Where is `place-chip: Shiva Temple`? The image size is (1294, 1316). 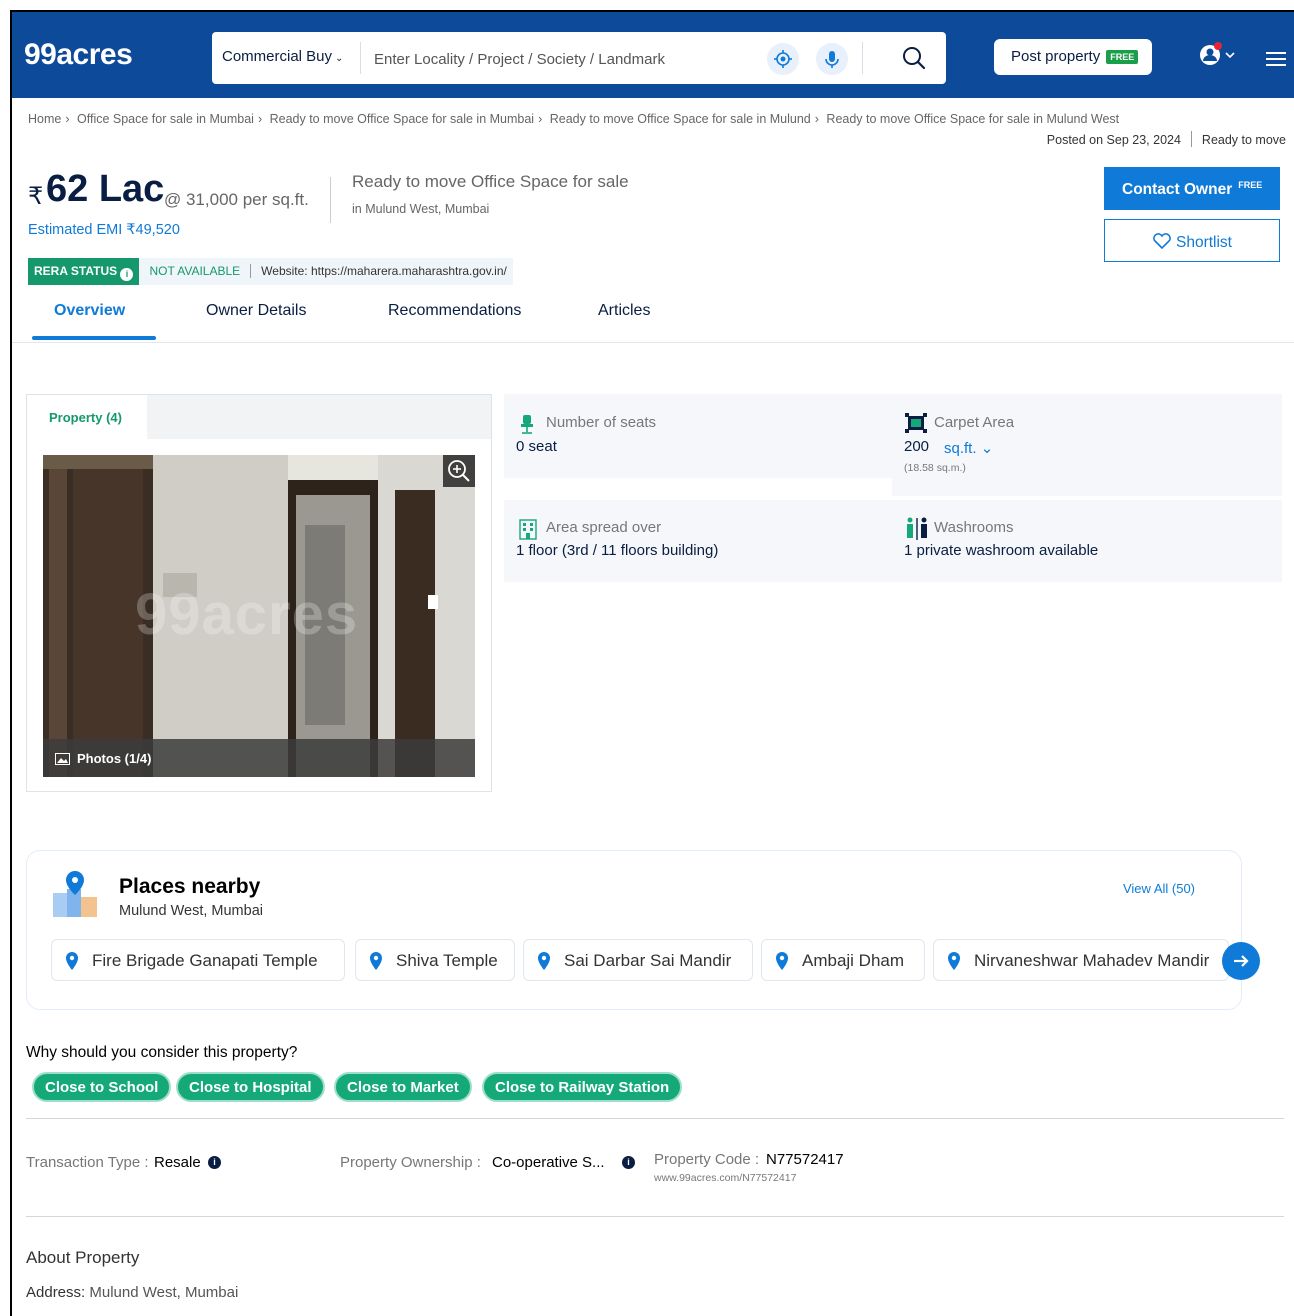
place-chip: Shiva Temple is located at coordinates (435, 960).